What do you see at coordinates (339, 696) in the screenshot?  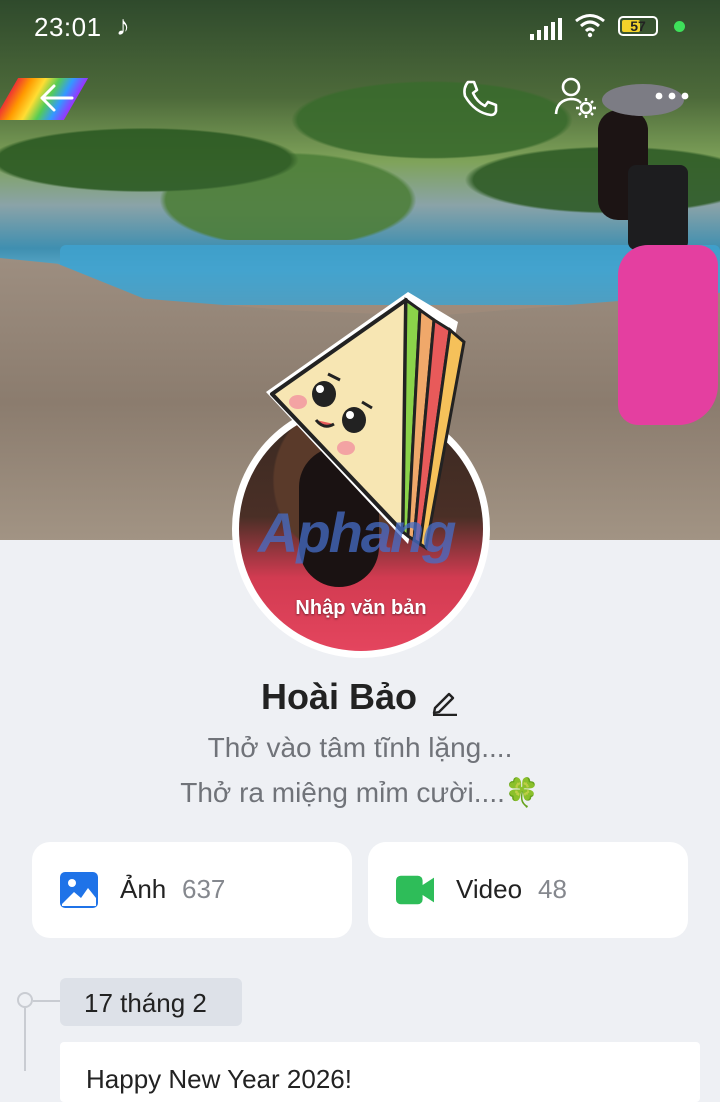 I see `profile-name: Hoài Bảo` at bounding box center [339, 696].